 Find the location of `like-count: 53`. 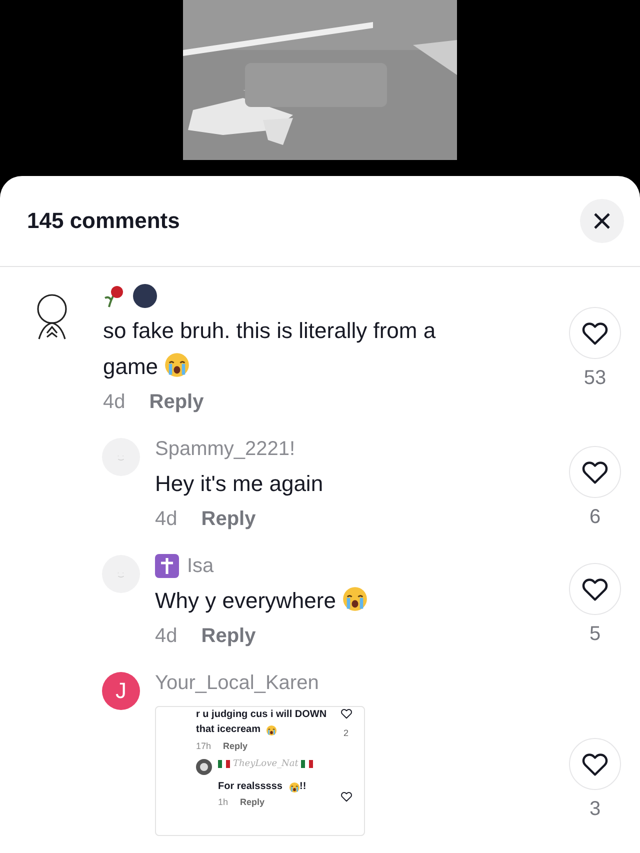

like-count: 53 is located at coordinates (595, 378).